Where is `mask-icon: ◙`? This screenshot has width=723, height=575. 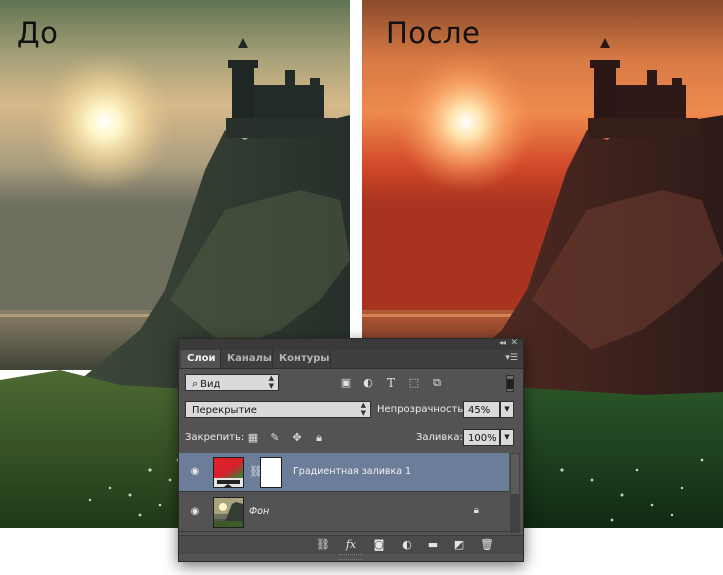
mask-icon: ◙ is located at coordinates (379, 545).